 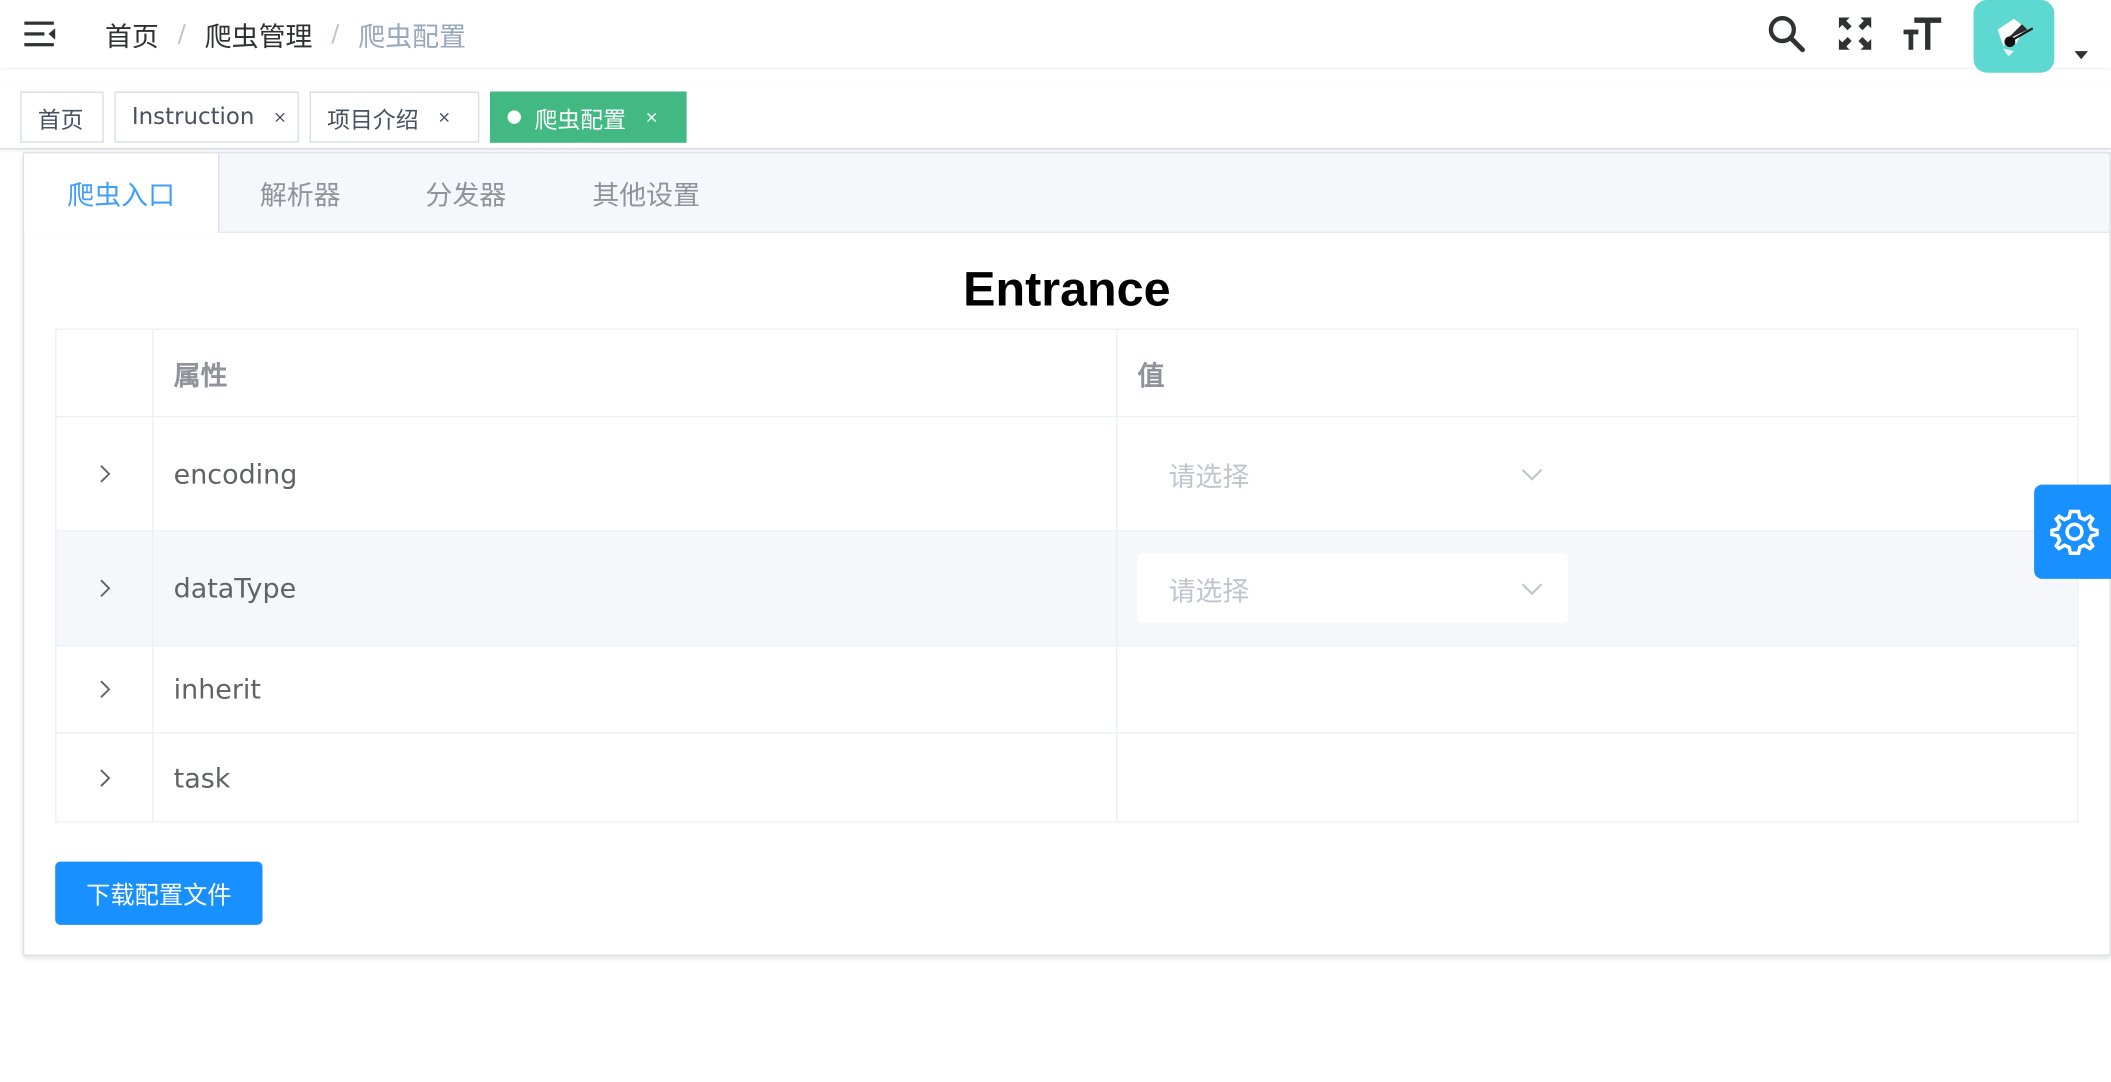 I want to click on tag-instruction: Instruction ×, so click(x=206, y=117).